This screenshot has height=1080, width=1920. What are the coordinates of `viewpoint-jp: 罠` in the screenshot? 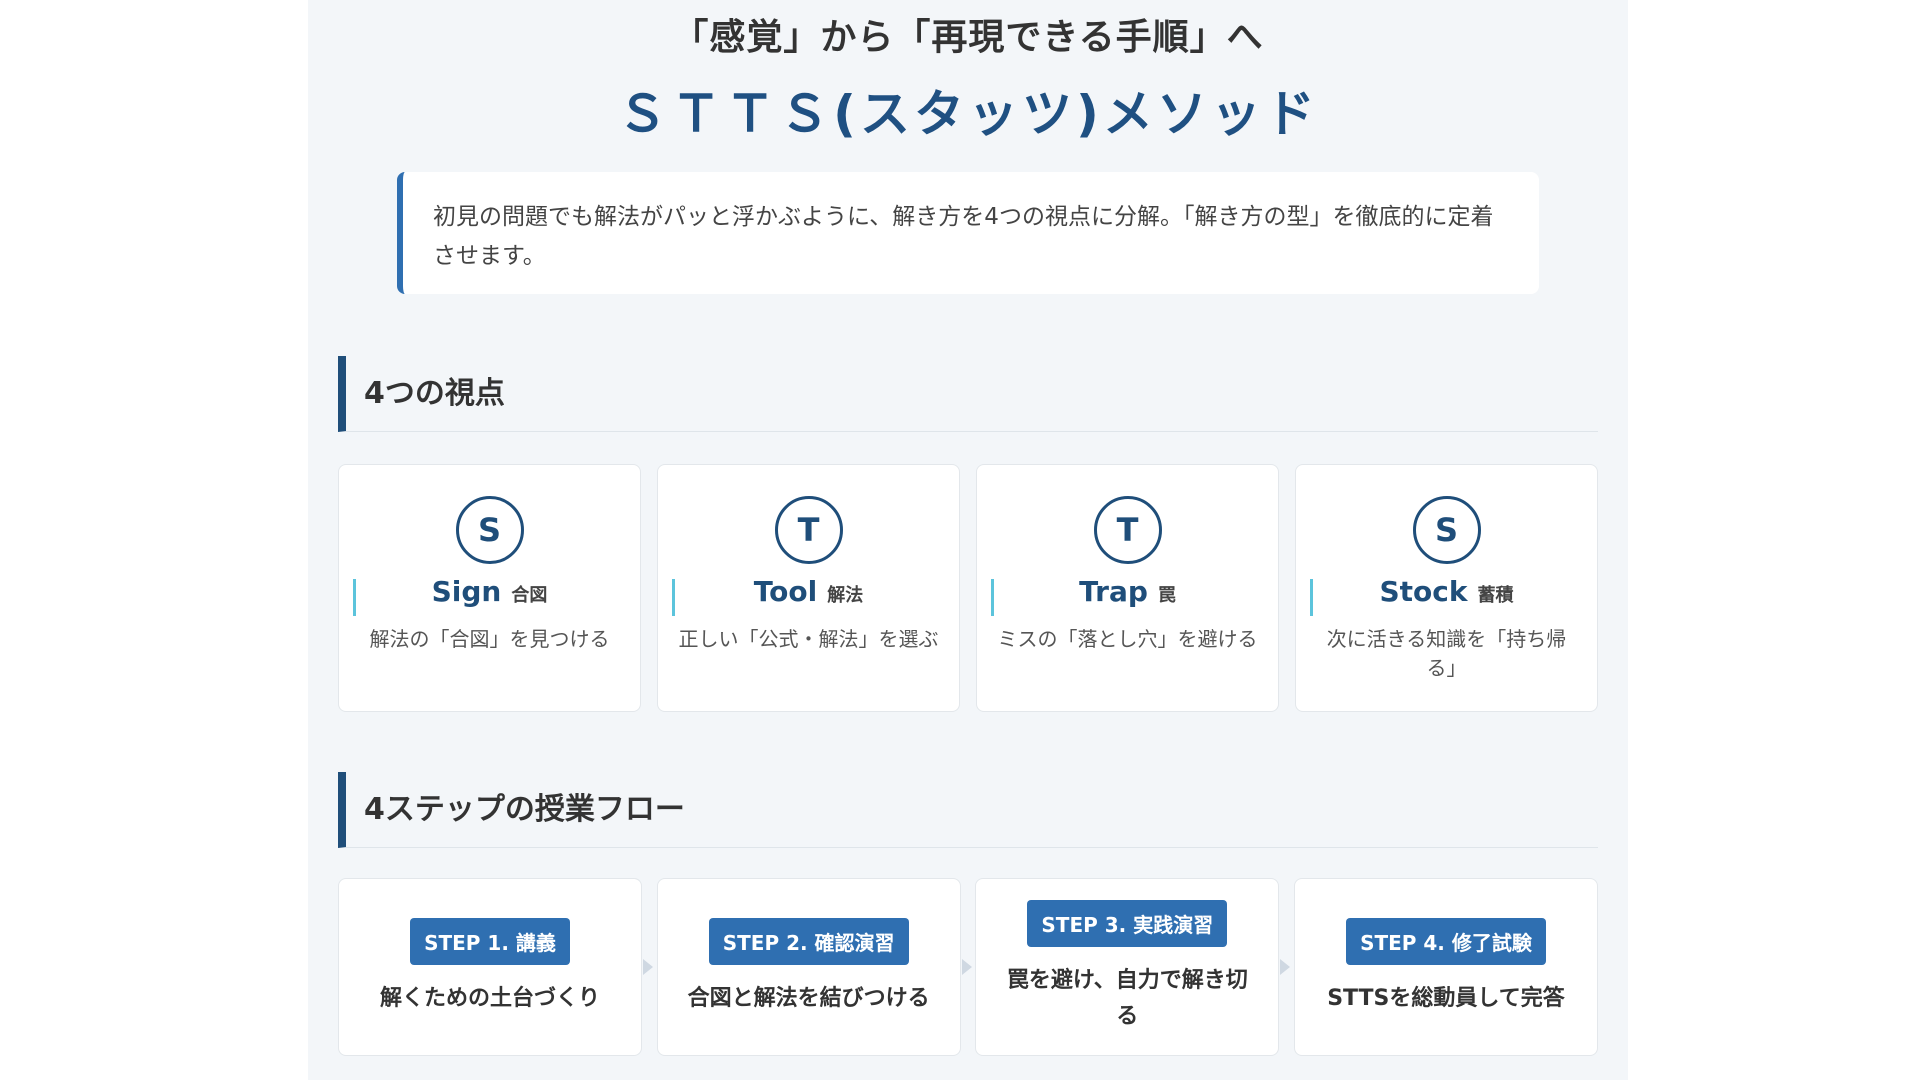 It's located at (1166, 595).